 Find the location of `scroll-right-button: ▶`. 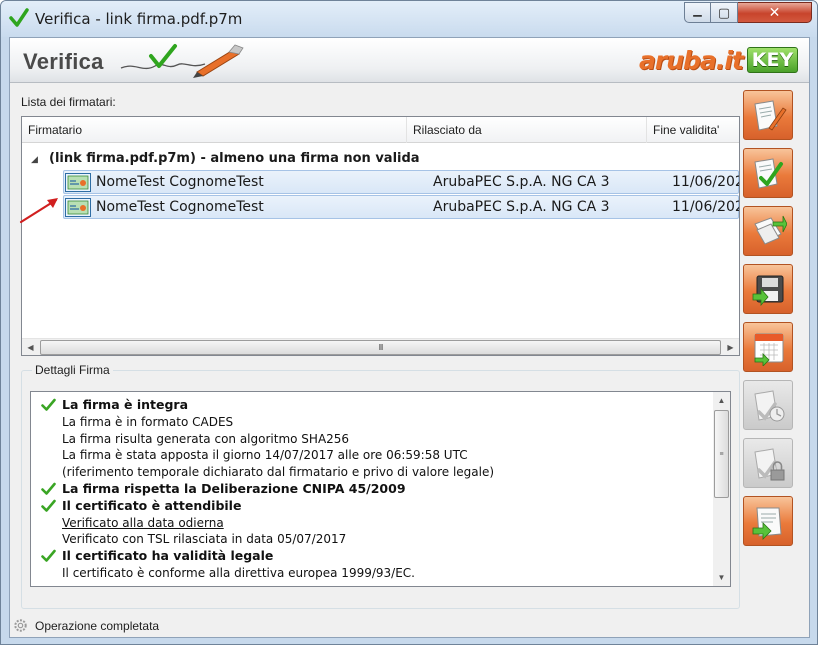

scroll-right-button: ▶ is located at coordinates (730, 347).